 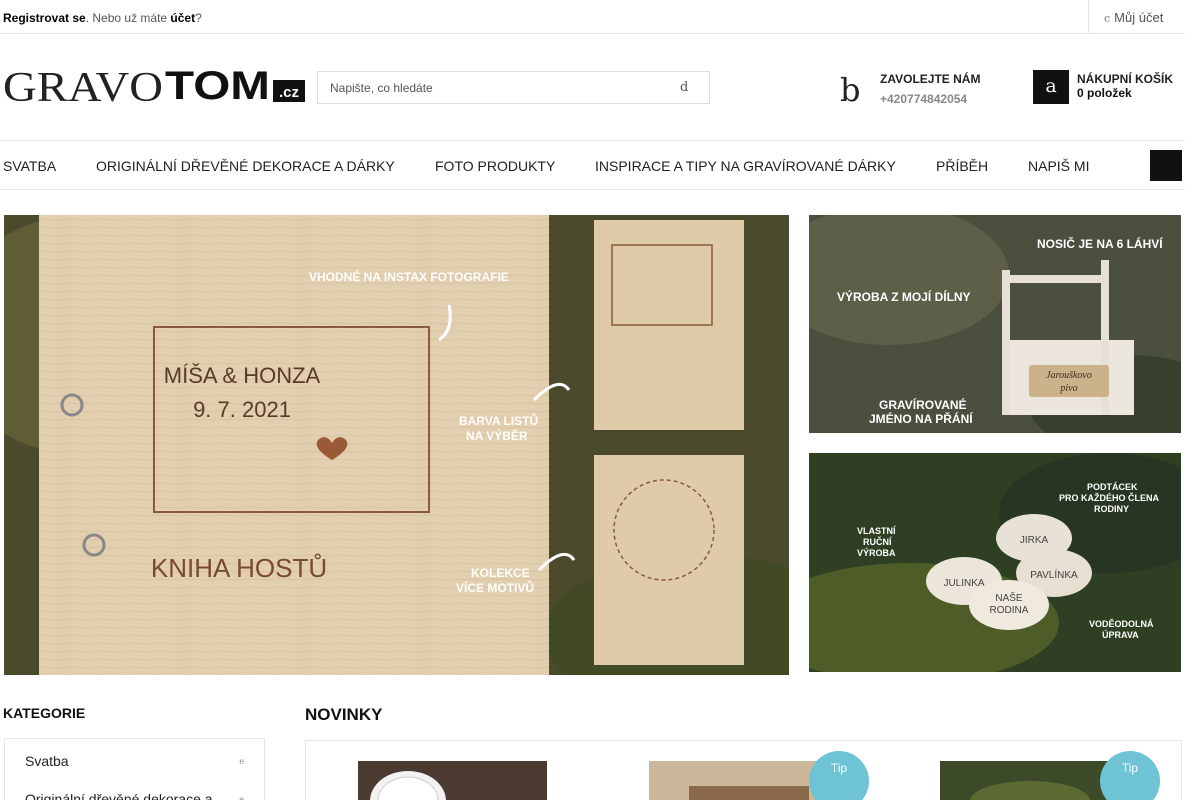 I want to click on registration-prompt-end: ?, so click(x=198, y=18).